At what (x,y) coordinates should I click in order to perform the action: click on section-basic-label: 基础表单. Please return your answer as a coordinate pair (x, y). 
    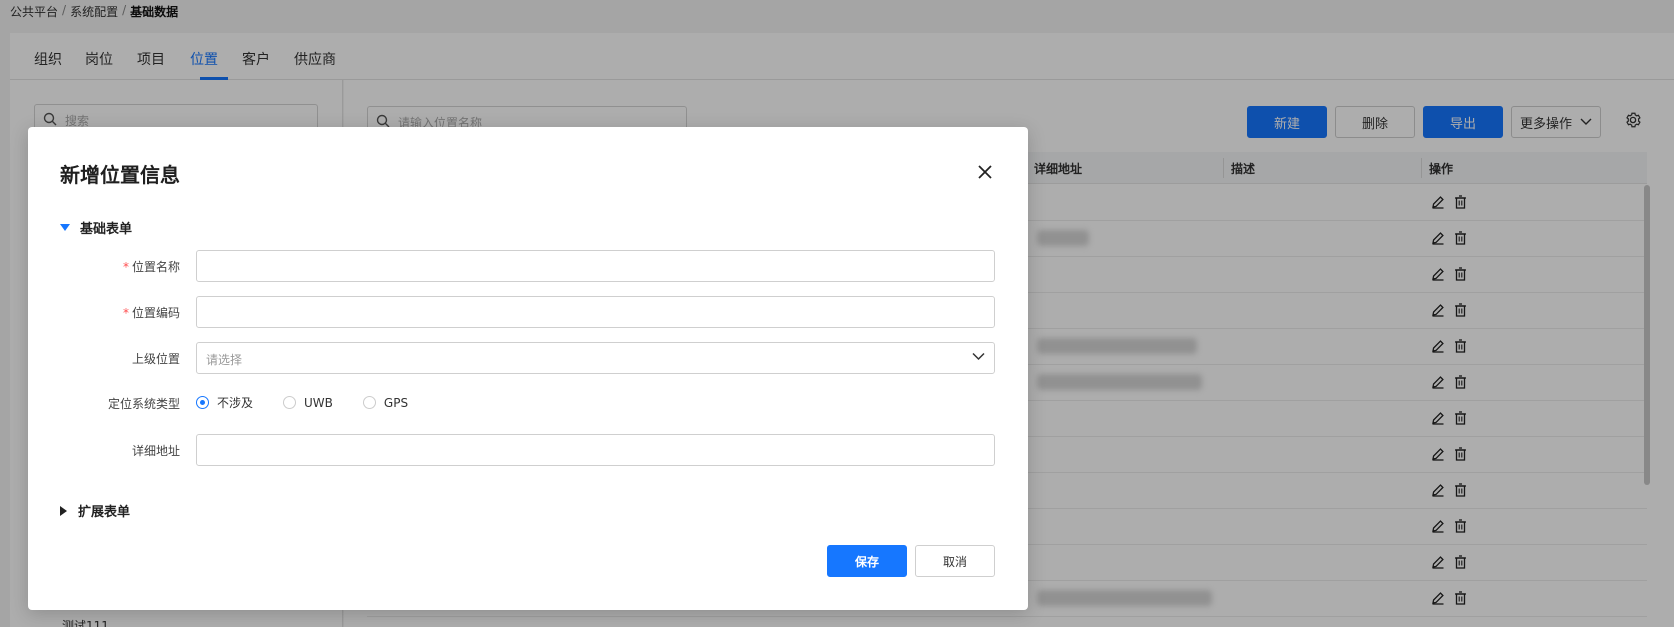
    Looking at the image, I should click on (106, 229).